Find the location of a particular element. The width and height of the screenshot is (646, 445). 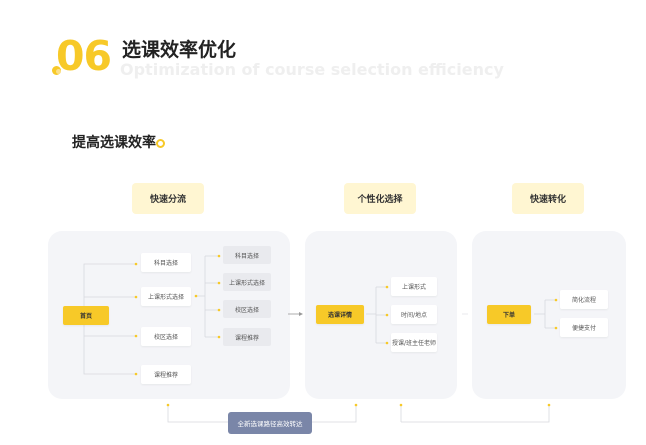

node-subject-selection: 科目选择 is located at coordinates (166, 262).